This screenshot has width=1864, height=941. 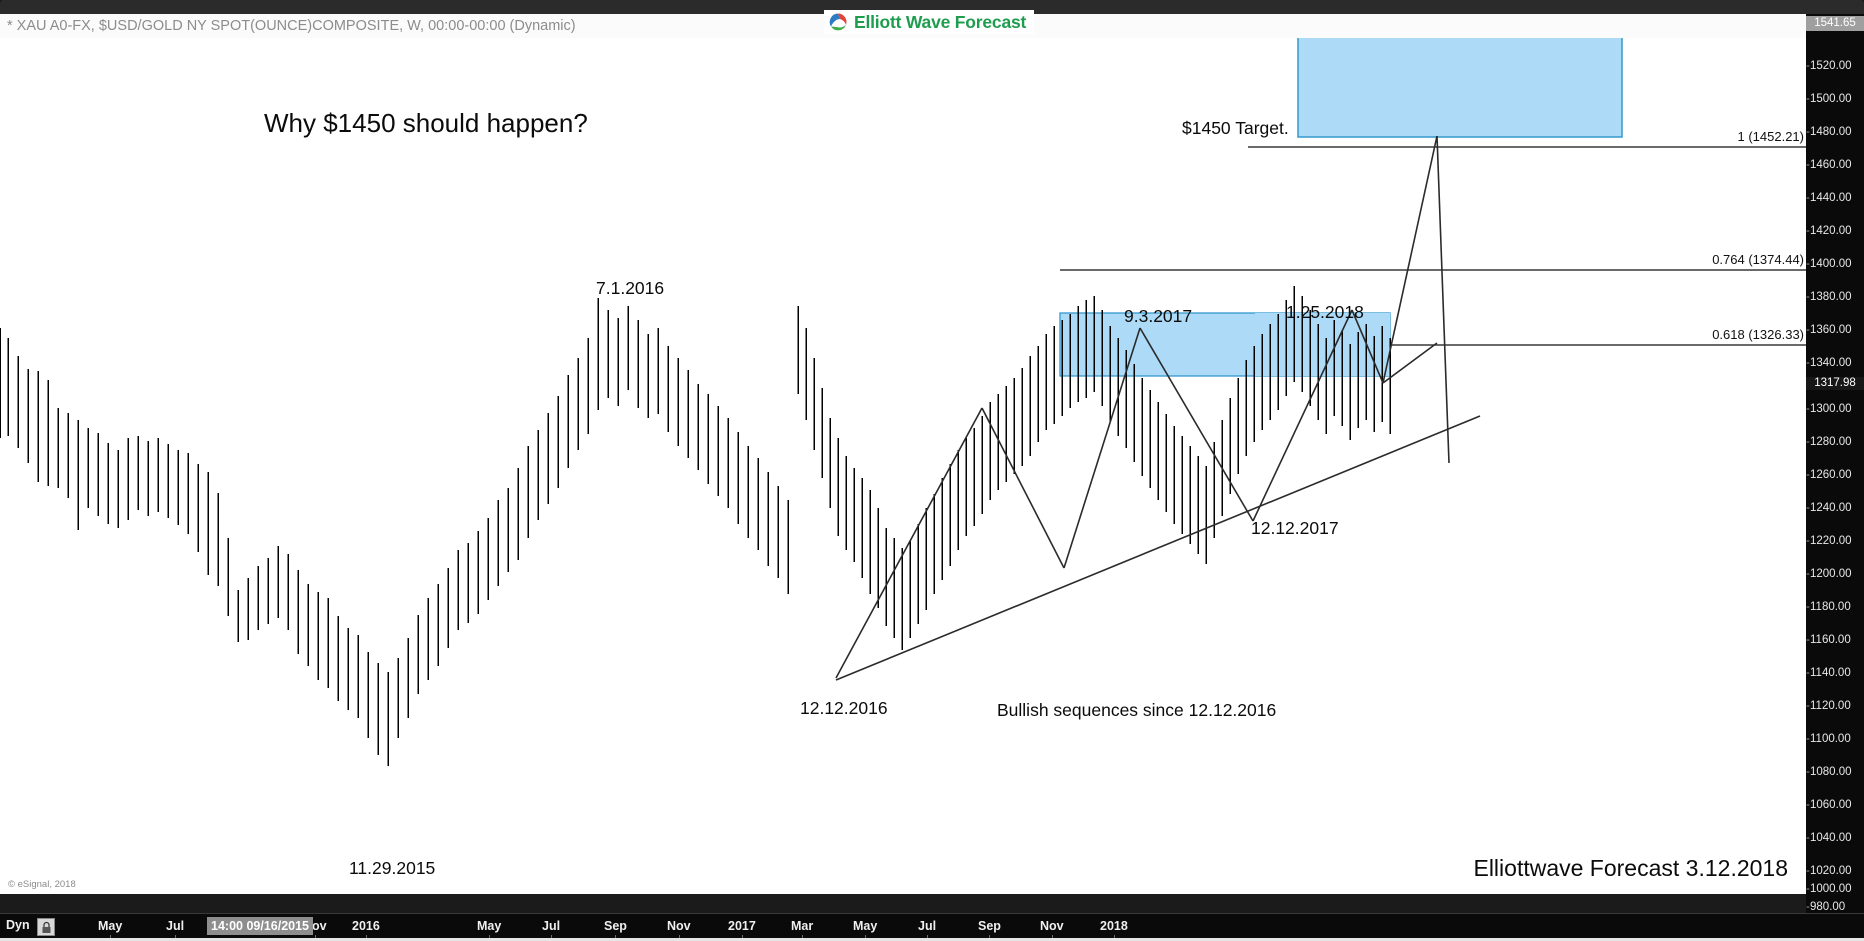 I want to click on price-tick-value: 1080, so click(x=1823, y=772).